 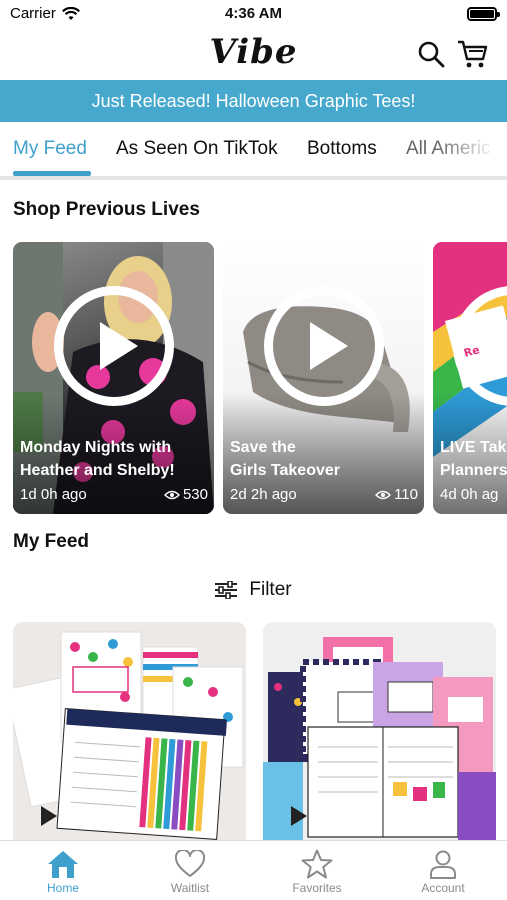 What do you see at coordinates (190, 863) in the screenshot?
I see `heart-icon` at bounding box center [190, 863].